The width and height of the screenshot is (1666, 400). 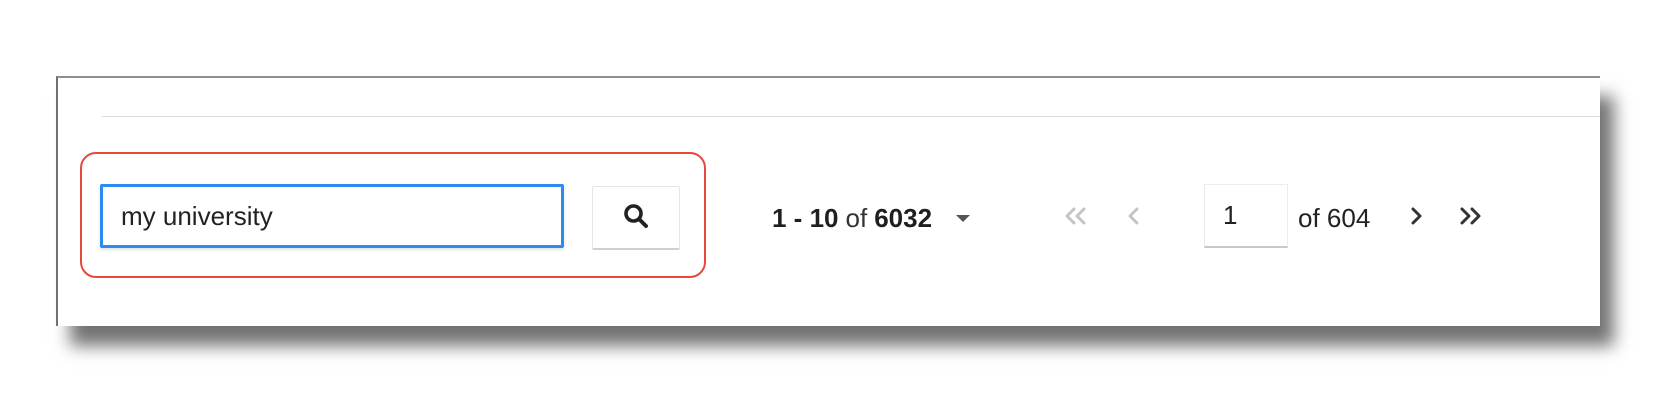 I want to click on search-input, so click(x=332, y=216).